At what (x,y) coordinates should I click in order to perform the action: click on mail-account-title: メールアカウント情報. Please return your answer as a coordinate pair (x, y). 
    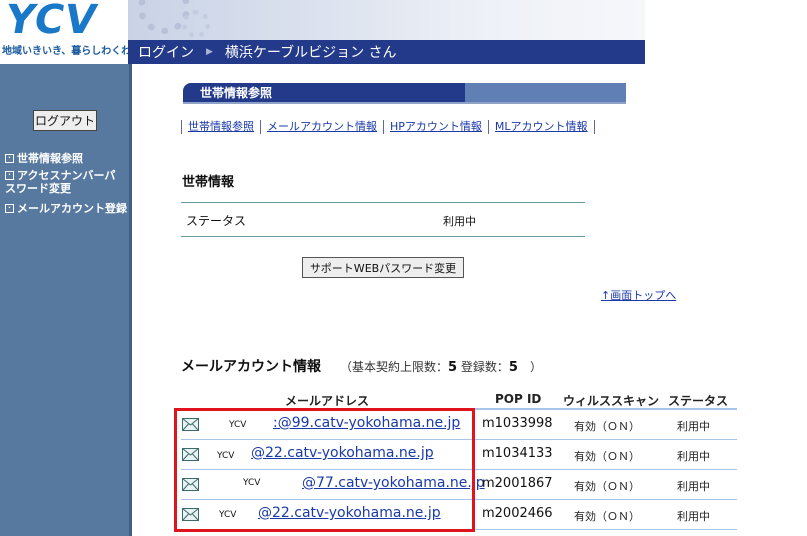
    Looking at the image, I should click on (251, 367).